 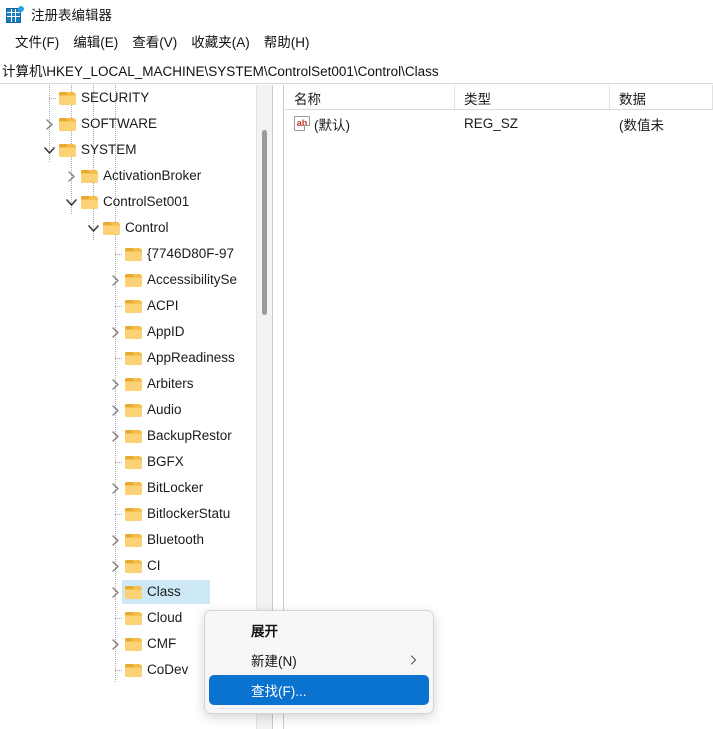 What do you see at coordinates (136, 358) in the screenshot?
I see `tree-item-appreadiness: AppReadiness` at bounding box center [136, 358].